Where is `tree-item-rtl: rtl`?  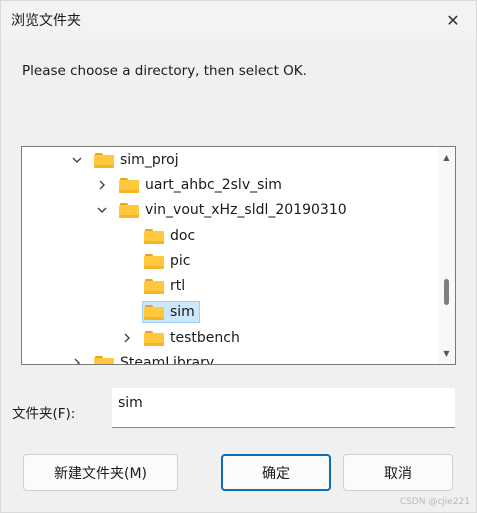 tree-item-rtl: rtl is located at coordinates (164, 286).